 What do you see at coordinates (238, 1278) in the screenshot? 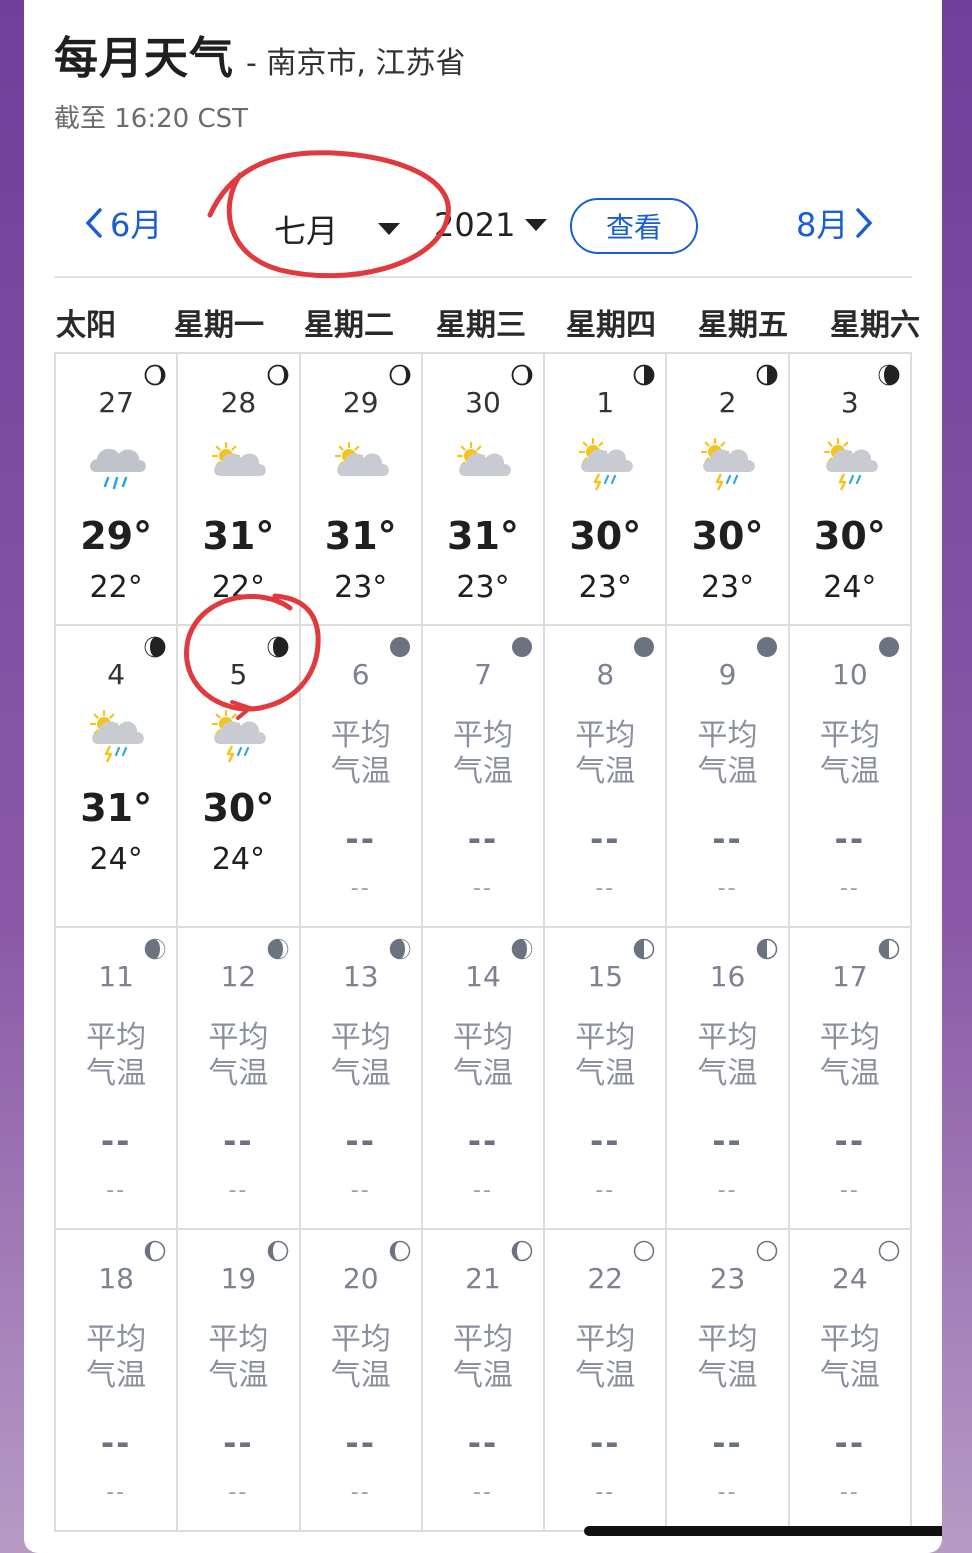
I see `day-number: 19` at bounding box center [238, 1278].